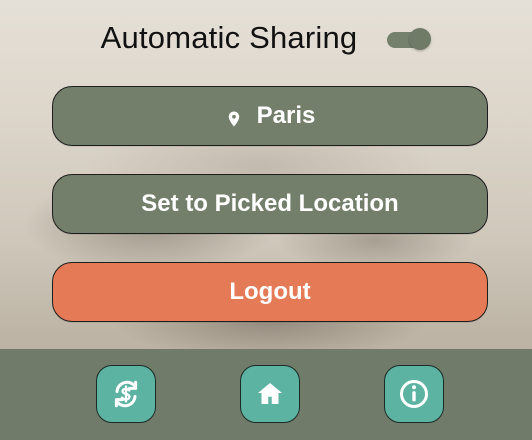 This screenshot has height=440, width=532. What do you see at coordinates (420, 39) in the screenshot?
I see `toggle-thumb` at bounding box center [420, 39].